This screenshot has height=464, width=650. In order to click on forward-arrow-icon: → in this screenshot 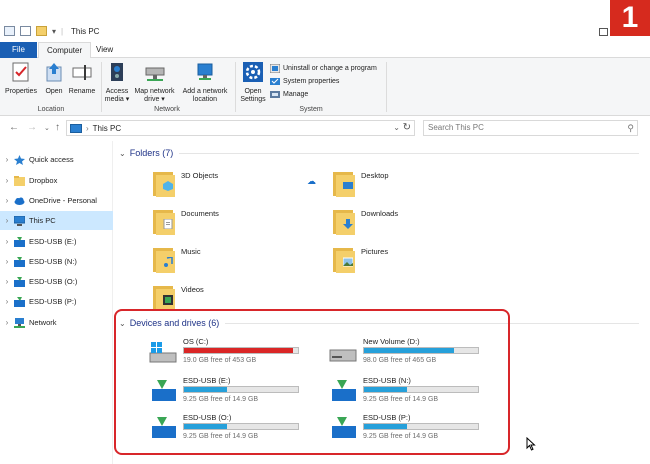, I will do `click(32, 127)`.